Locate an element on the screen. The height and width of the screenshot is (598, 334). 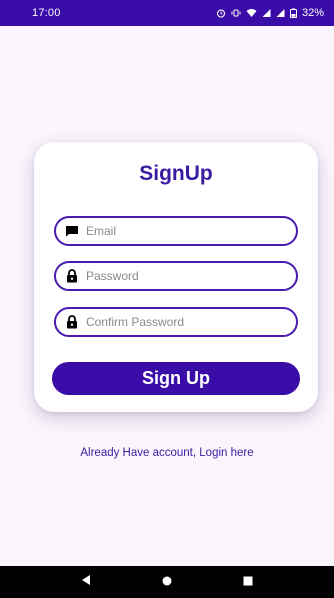
recents-icon is located at coordinates (248, 582).